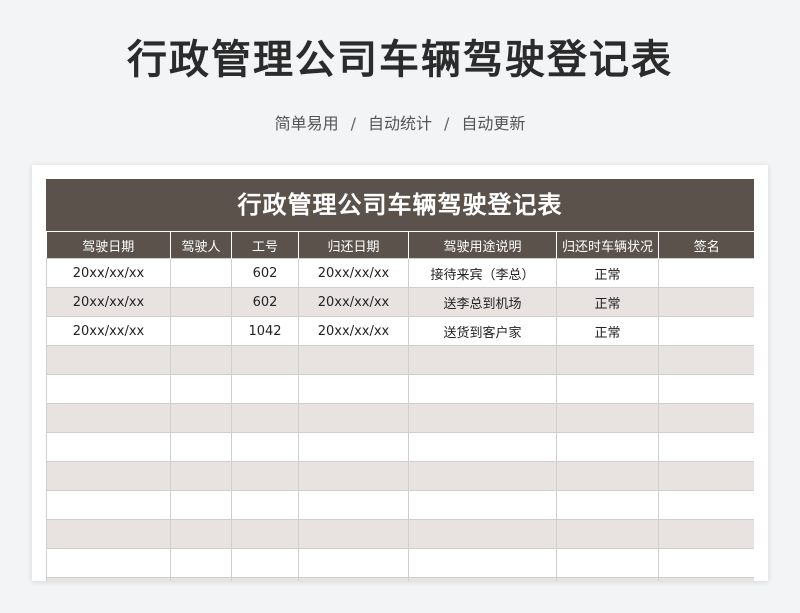  I want to click on cell-purpose: 接待来宾（李总）, so click(482, 273).